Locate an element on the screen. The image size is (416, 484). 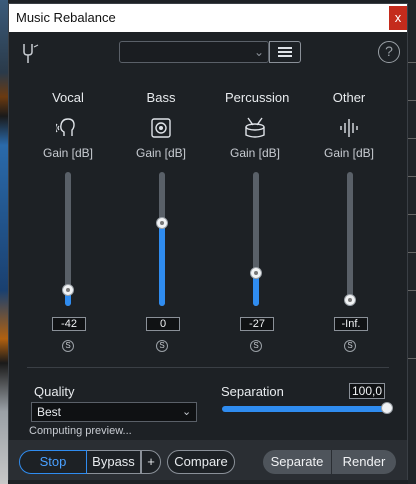
bass-solo-button: S is located at coordinates (162, 346).